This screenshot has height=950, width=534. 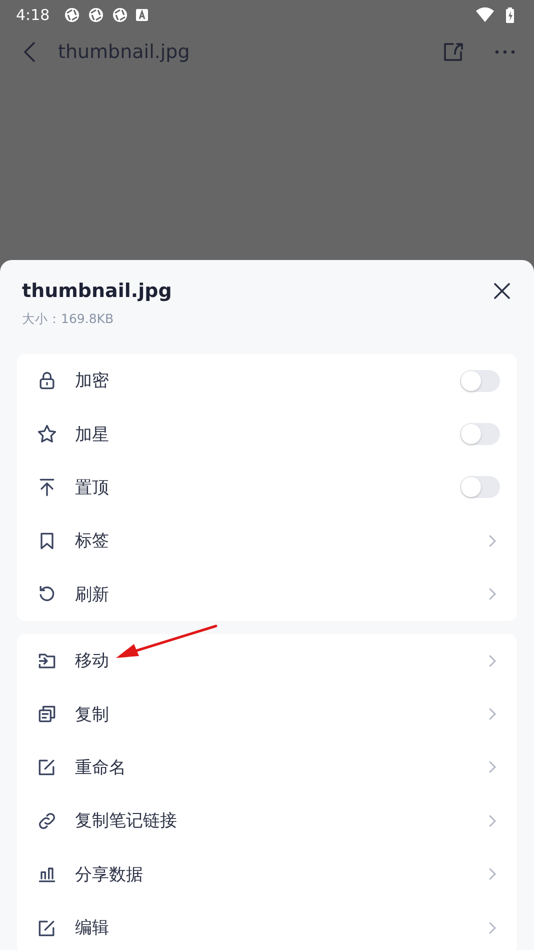 I want to click on menu-item: 编辑, so click(x=267, y=925).